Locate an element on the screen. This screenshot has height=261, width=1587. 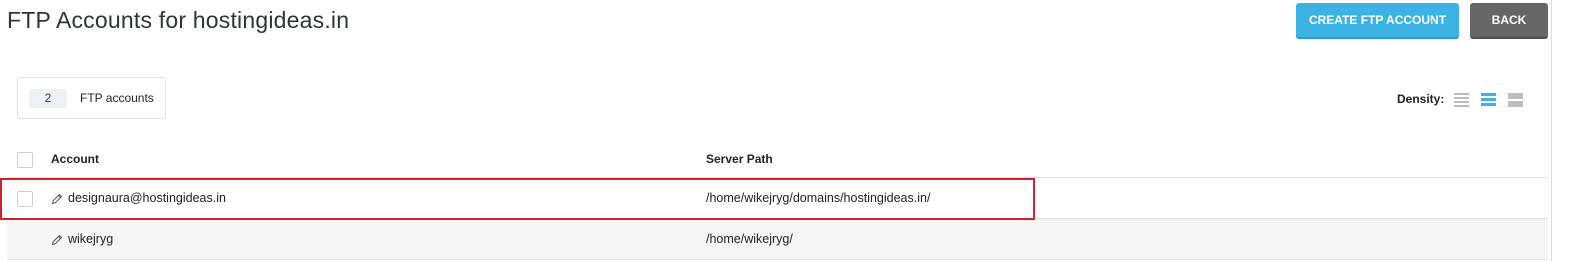
account-count-box: 2 FTP accounts is located at coordinates (91, 98).